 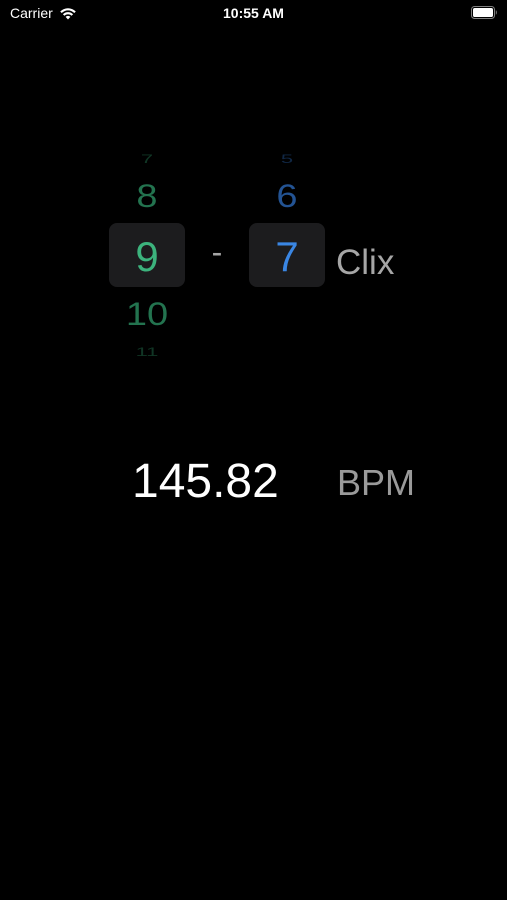 I want to click on picker-item: 6, so click(x=287, y=197).